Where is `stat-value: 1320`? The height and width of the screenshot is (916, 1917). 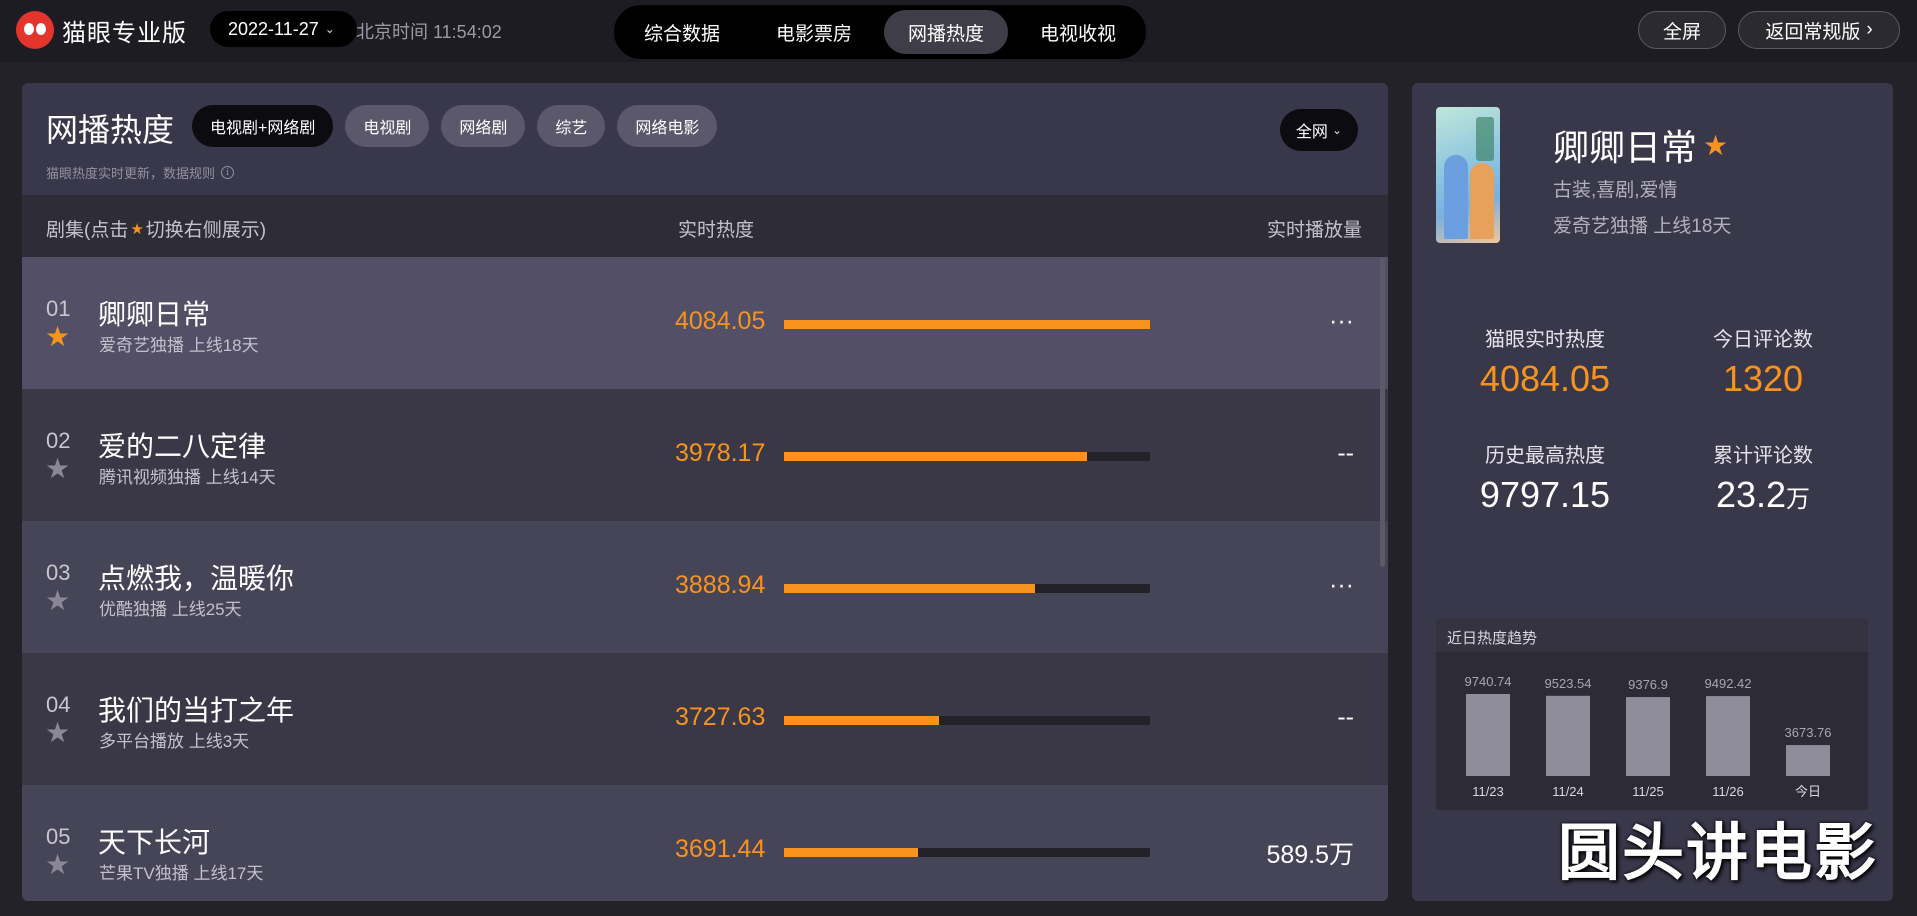
stat-value: 1320 is located at coordinates (1763, 378).